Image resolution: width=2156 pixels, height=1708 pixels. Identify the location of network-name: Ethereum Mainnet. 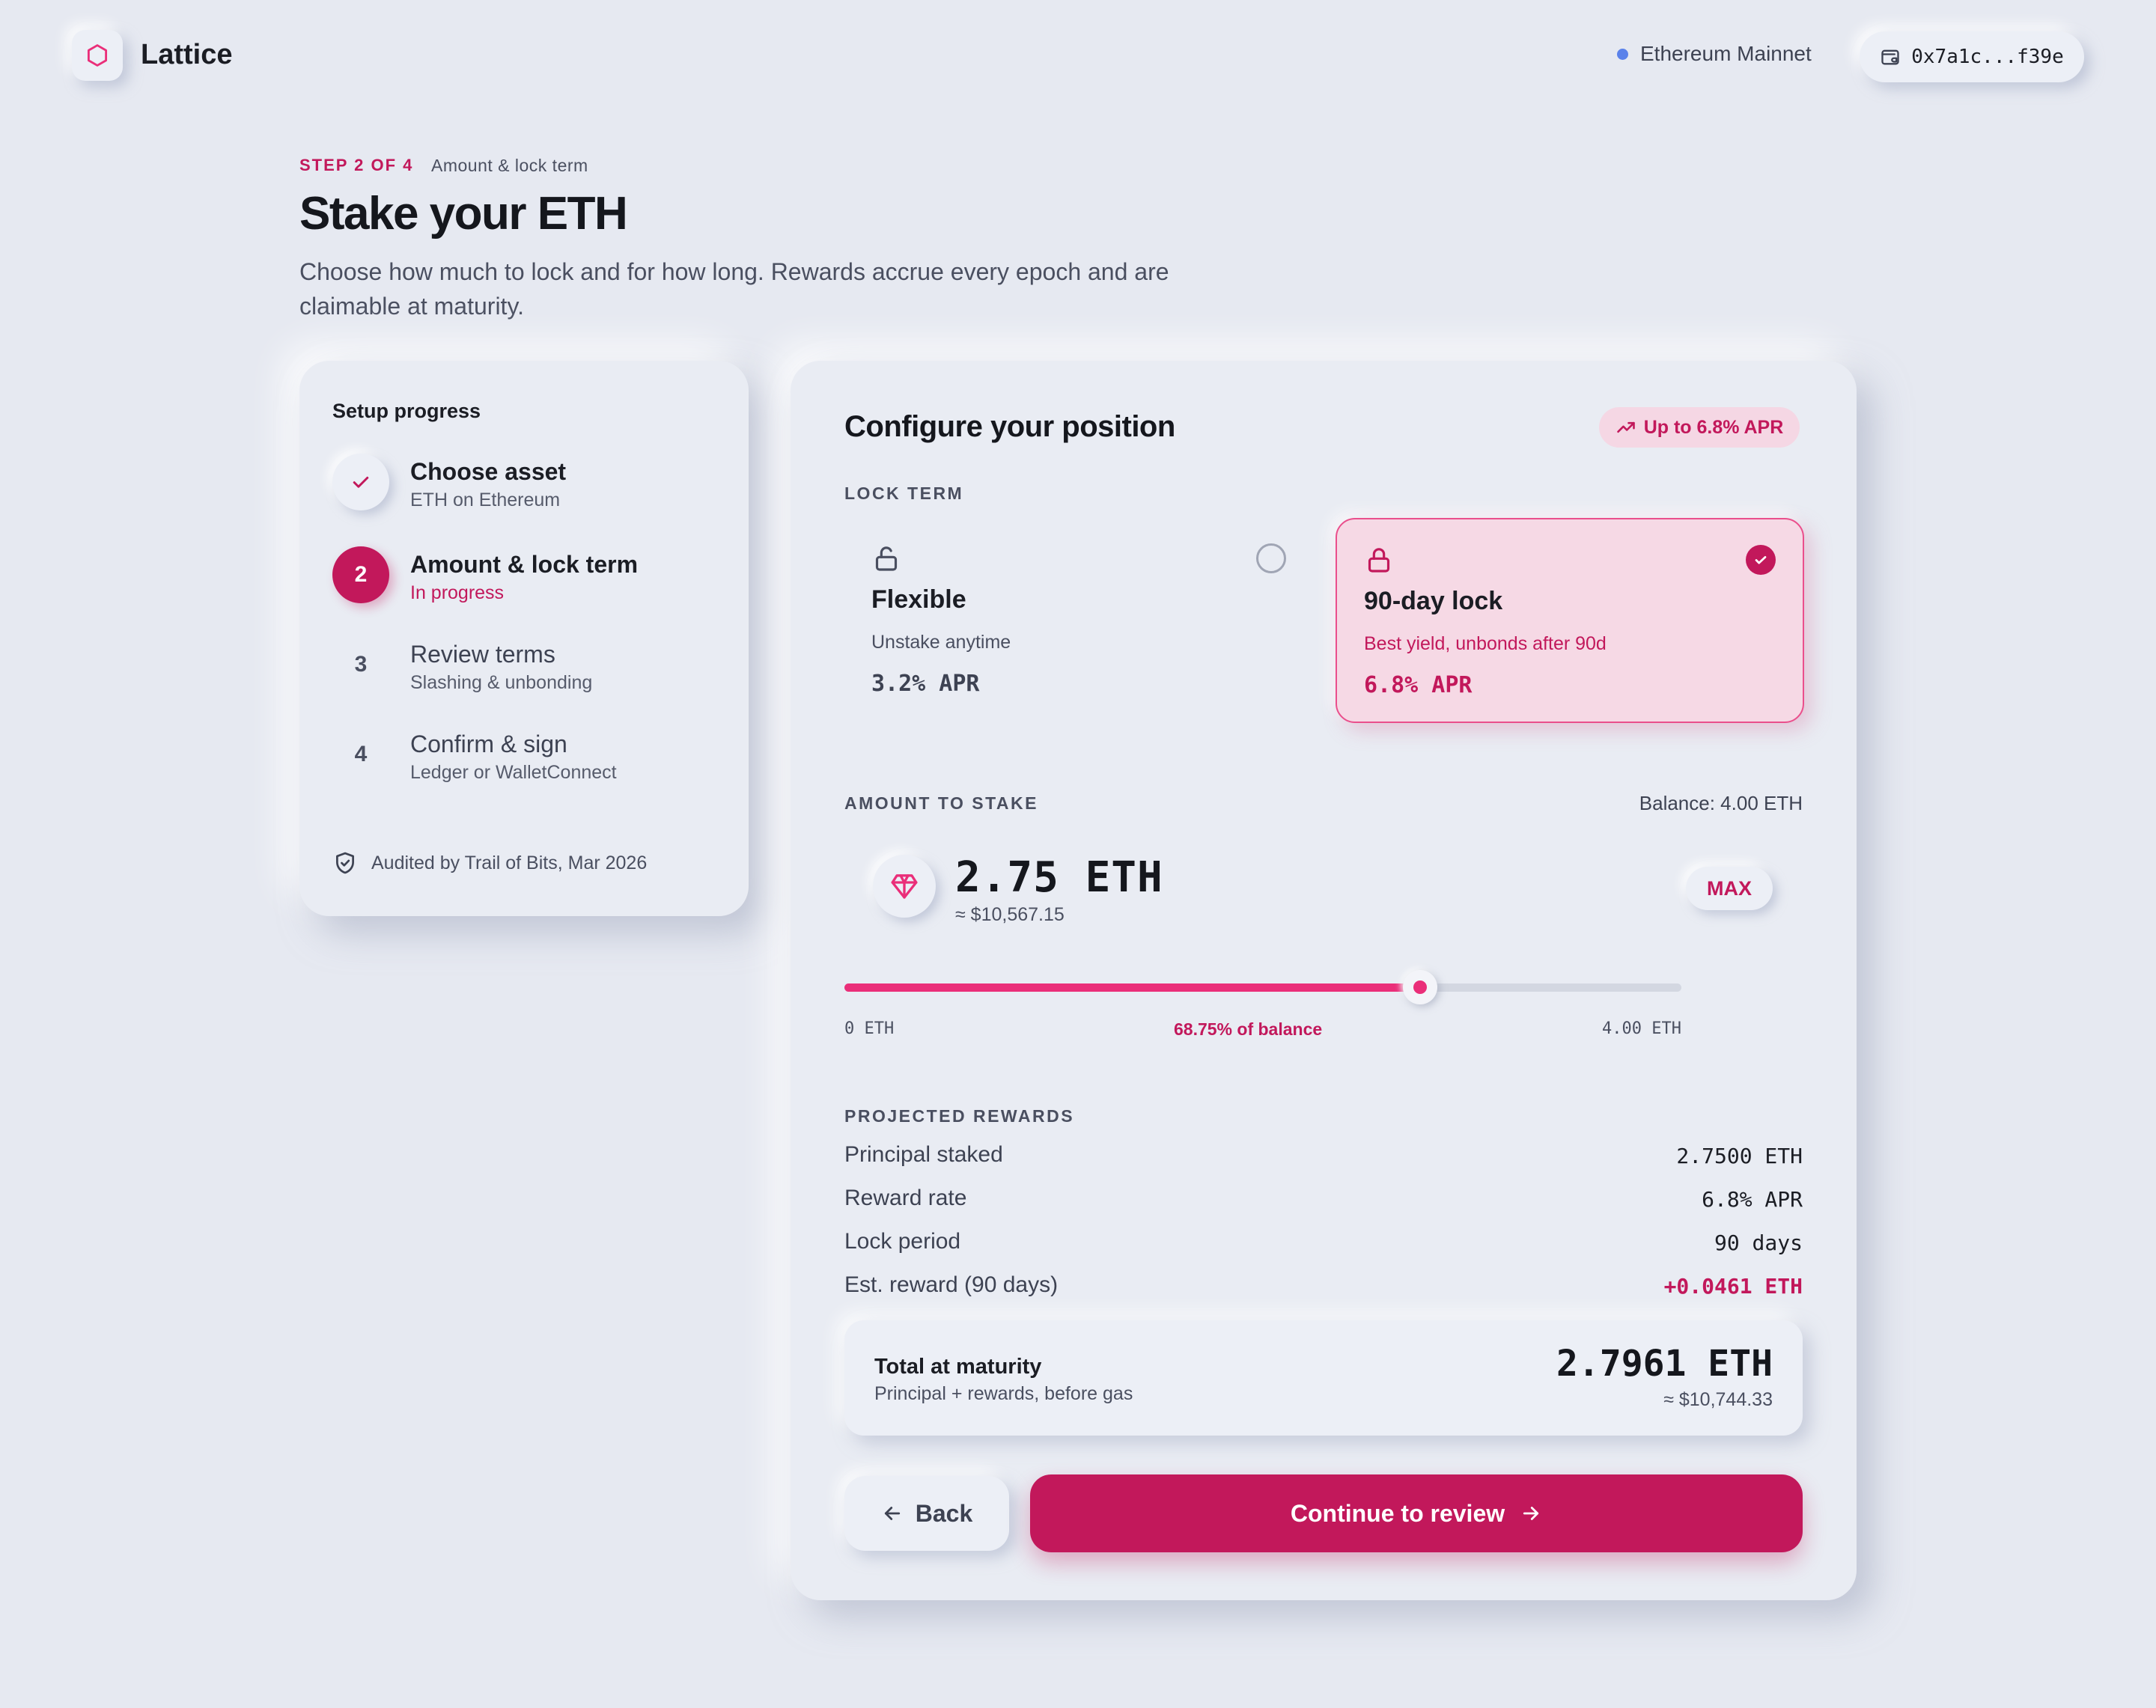
(1726, 53).